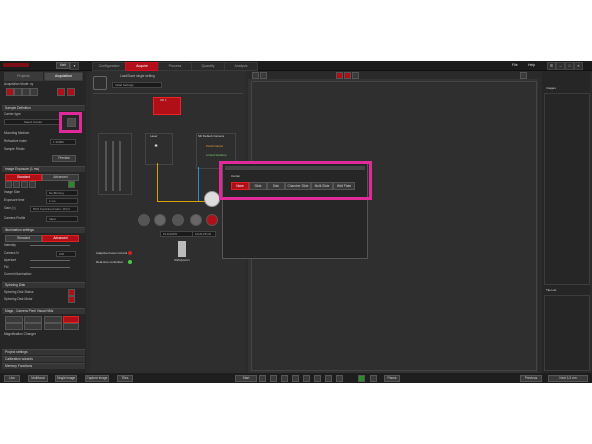 The width and height of the screenshot is (592, 444). I want to click on tab-quantify: Quantify, so click(208, 66).